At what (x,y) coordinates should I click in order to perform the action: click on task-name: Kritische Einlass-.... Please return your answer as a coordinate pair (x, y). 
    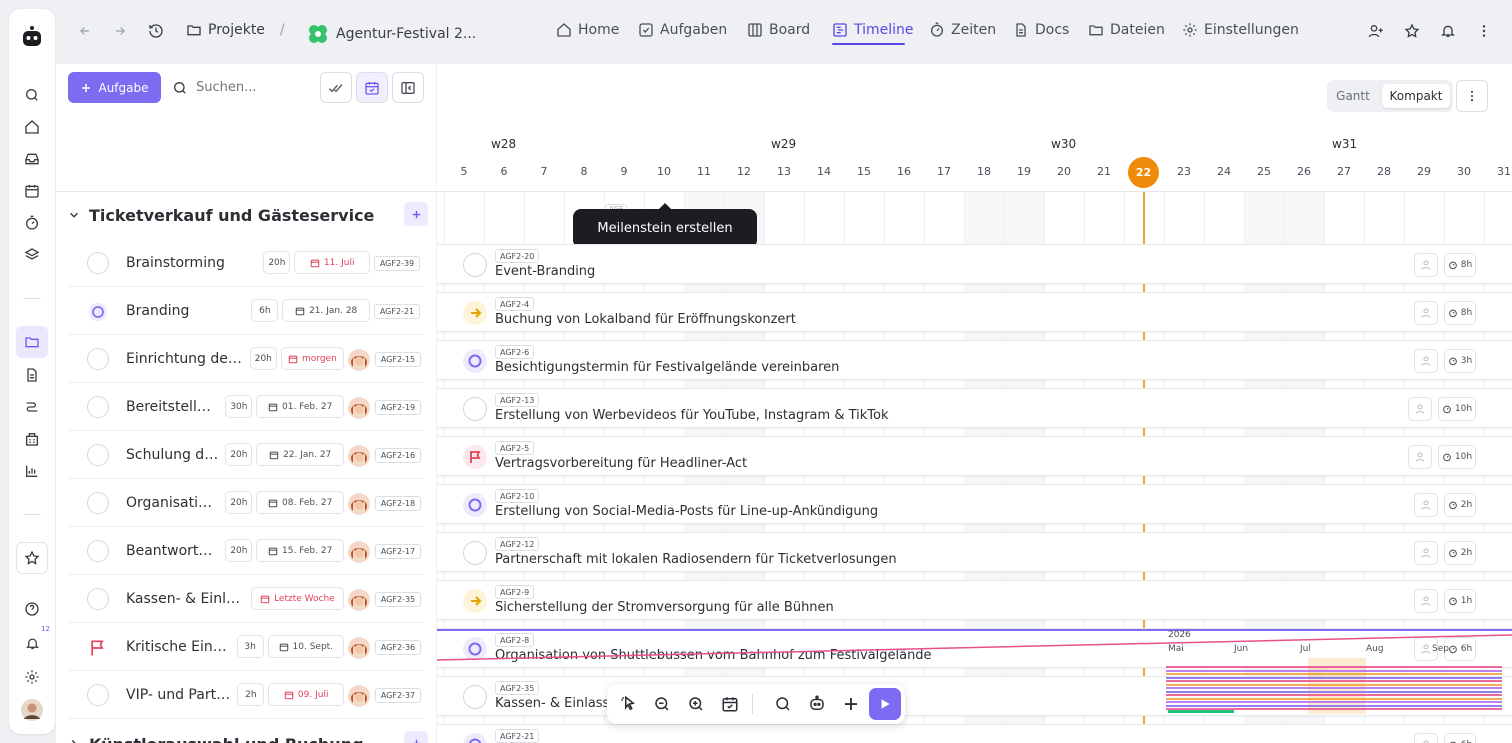
    Looking at the image, I should click on (178, 647).